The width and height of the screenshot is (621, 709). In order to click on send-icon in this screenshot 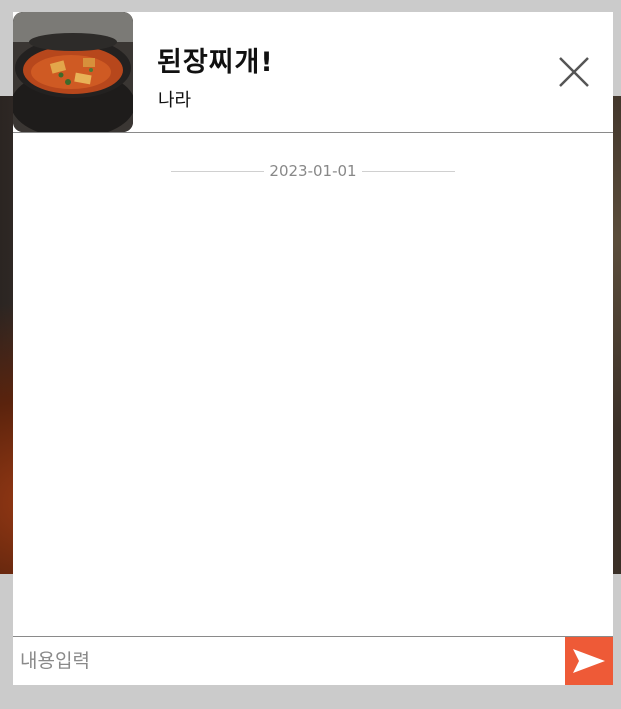, I will do `click(589, 661)`.